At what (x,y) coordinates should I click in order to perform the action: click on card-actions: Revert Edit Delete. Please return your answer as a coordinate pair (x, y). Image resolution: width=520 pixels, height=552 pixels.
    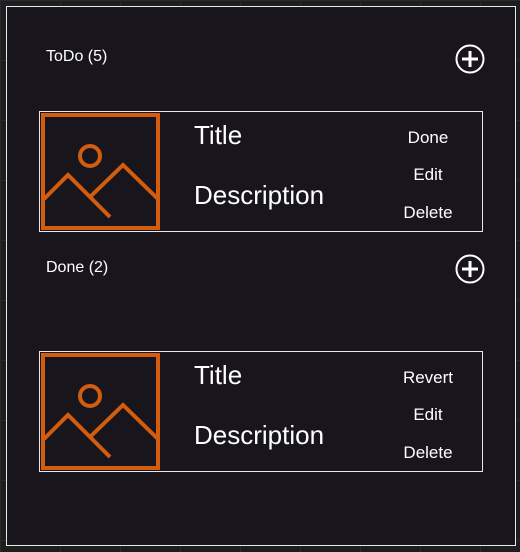
    Looking at the image, I should click on (428, 411).